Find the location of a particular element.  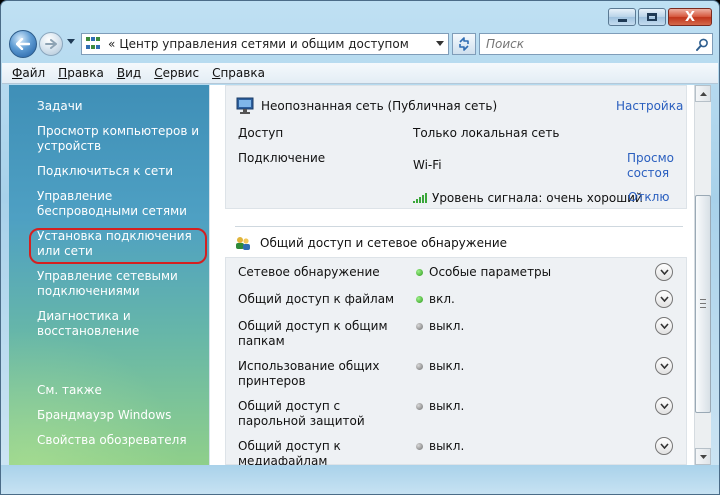

minimize-icon is located at coordinates (622, 20).